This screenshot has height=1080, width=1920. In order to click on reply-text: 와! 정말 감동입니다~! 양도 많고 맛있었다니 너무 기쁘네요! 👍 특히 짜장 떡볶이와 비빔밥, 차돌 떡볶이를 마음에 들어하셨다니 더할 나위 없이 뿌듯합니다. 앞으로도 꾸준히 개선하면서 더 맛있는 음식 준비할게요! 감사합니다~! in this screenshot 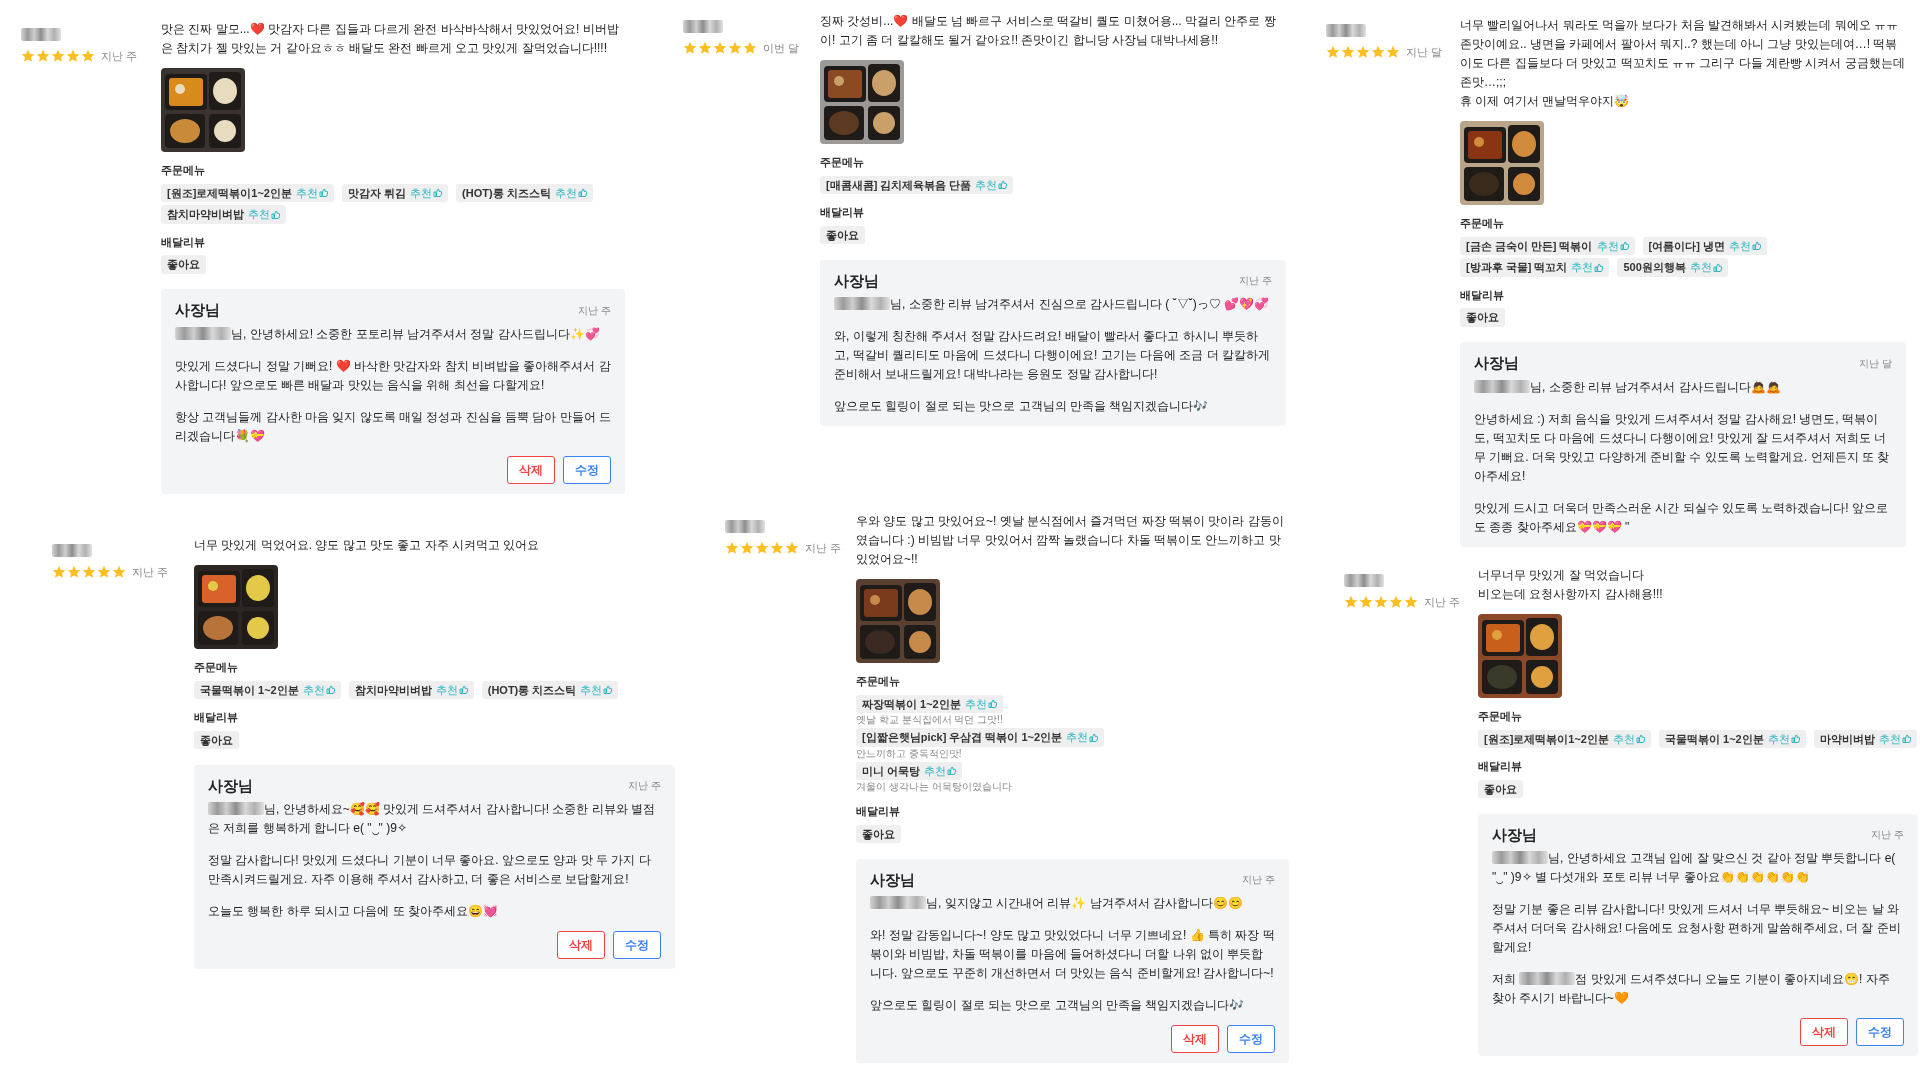, I will do `click(1072, 954)`.